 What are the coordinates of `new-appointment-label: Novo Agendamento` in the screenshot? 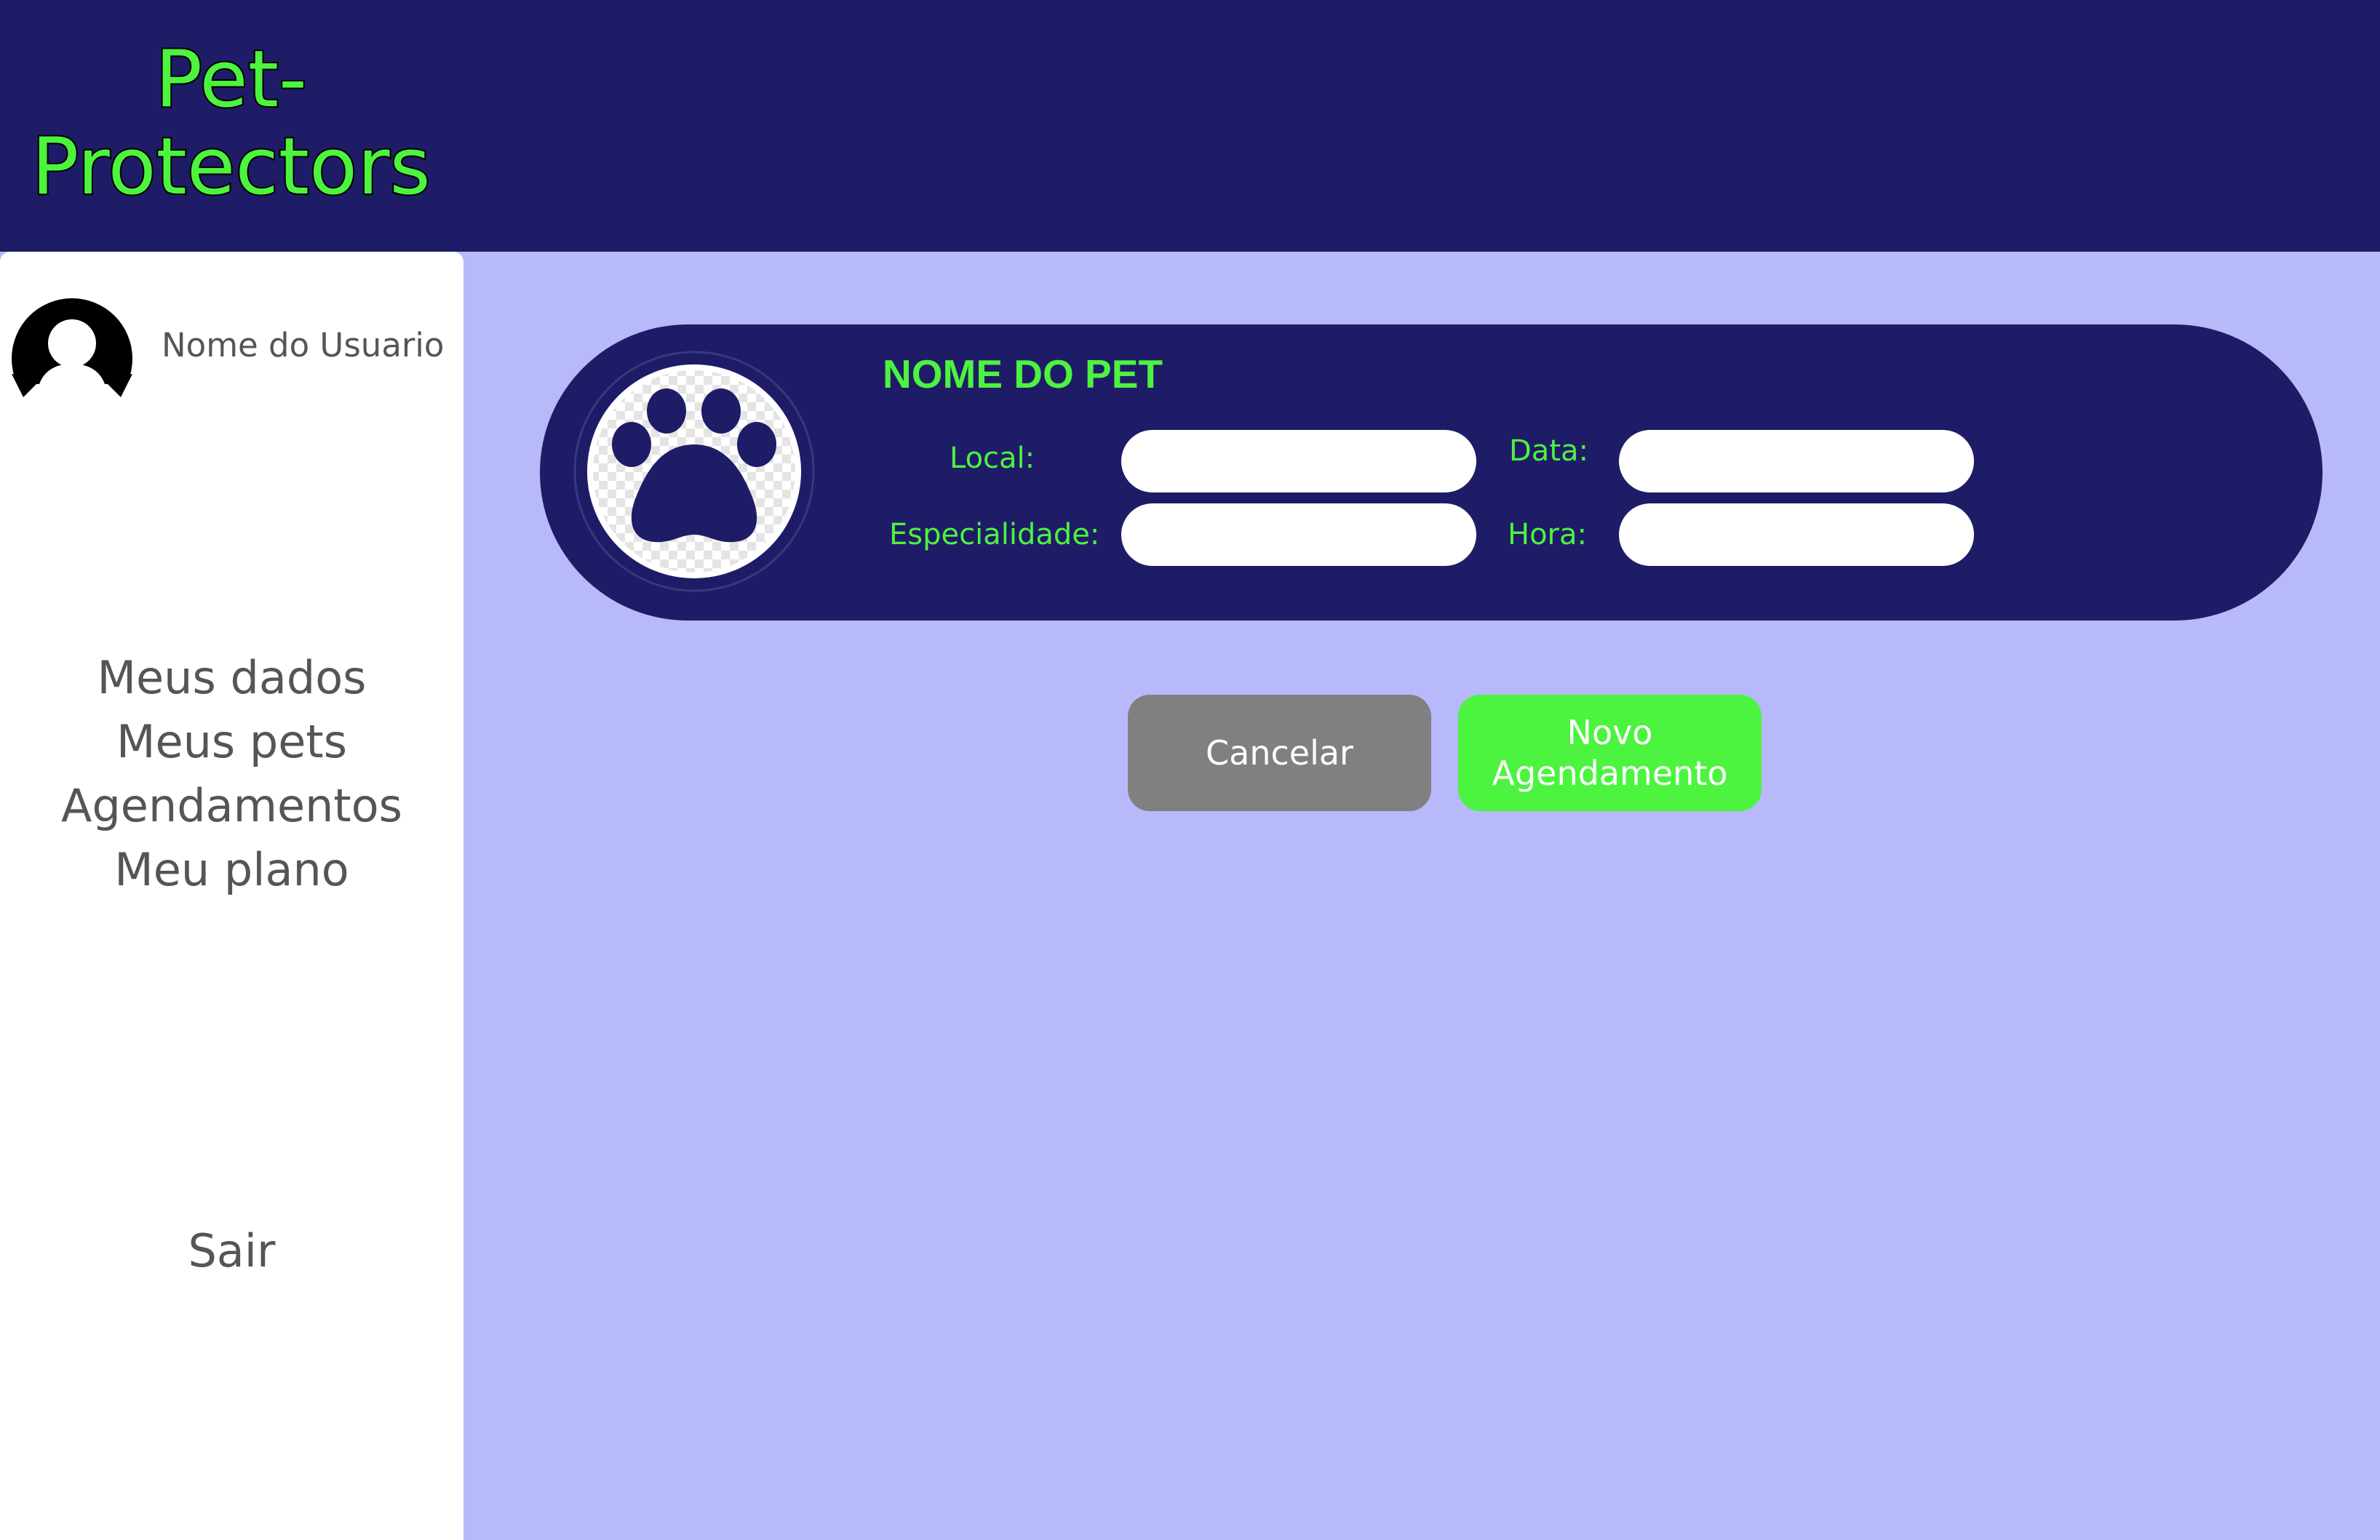 It's located at (1610, 753).